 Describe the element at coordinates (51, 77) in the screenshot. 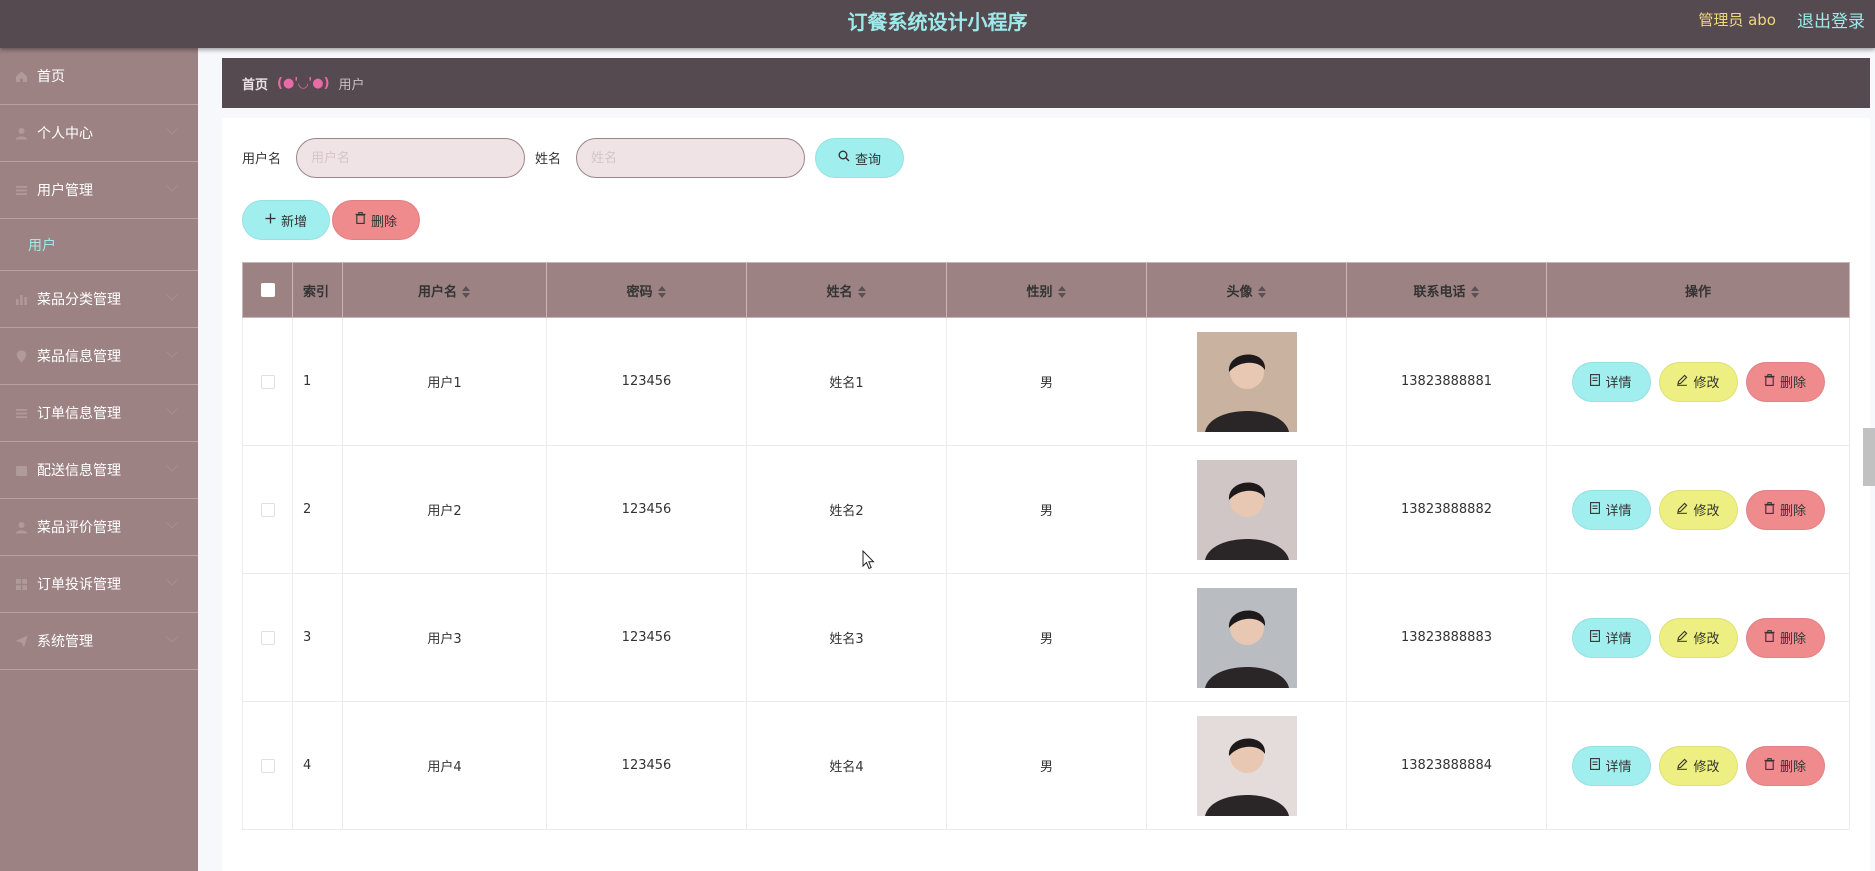

I see `sidebar-item-label: 首页` at that location.